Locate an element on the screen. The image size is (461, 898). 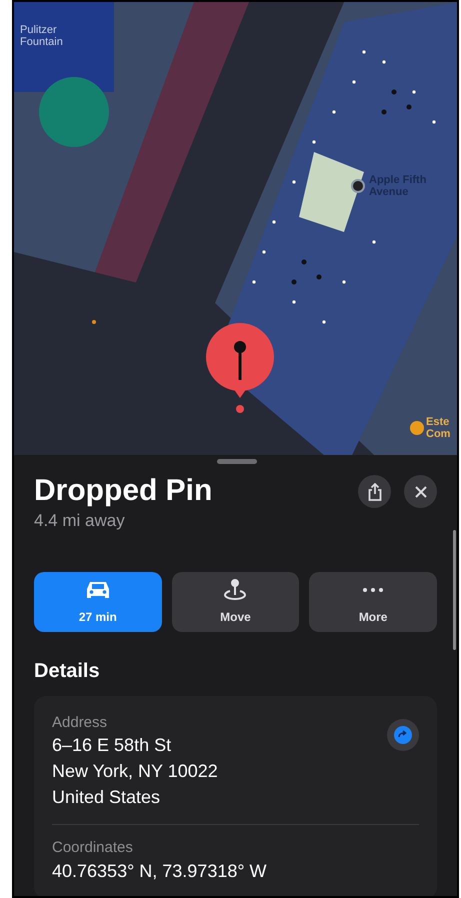
directions-icon is located at coordinates (403, 735).